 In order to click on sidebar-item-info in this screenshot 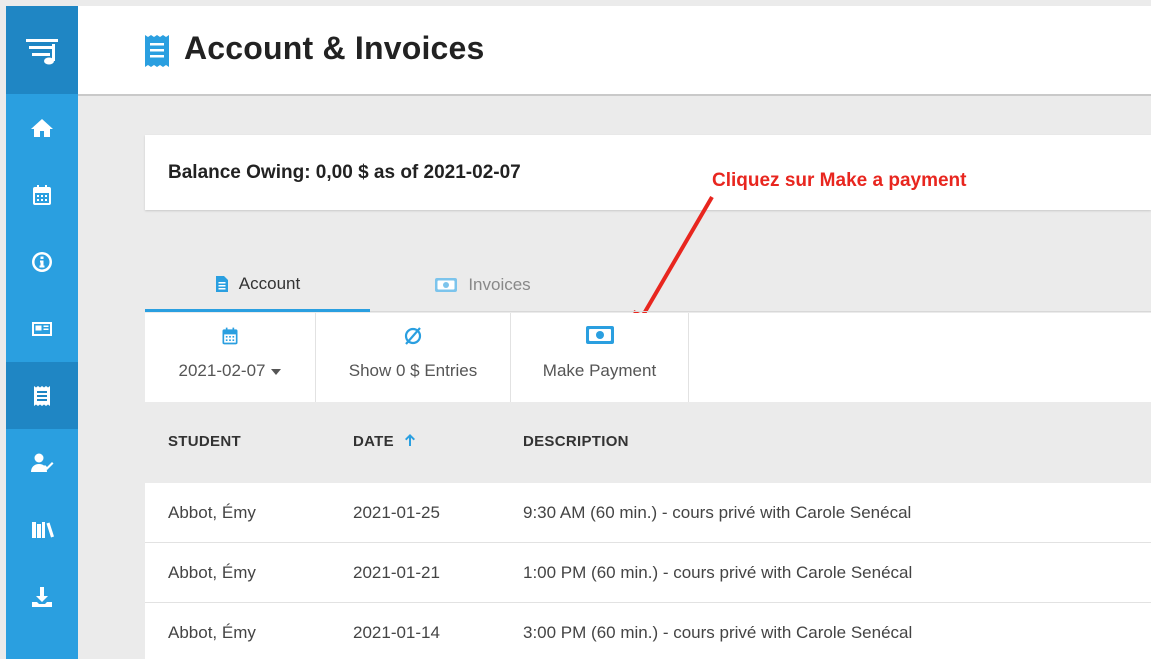, I will do `click(42, 261)`.